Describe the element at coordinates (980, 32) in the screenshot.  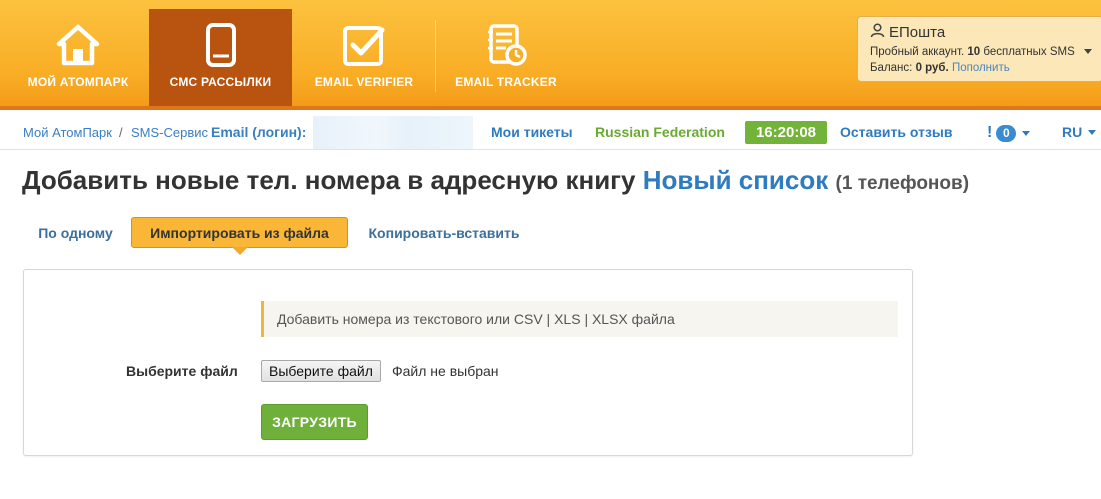
I see `account-name-row: ЕПошта` at that location.